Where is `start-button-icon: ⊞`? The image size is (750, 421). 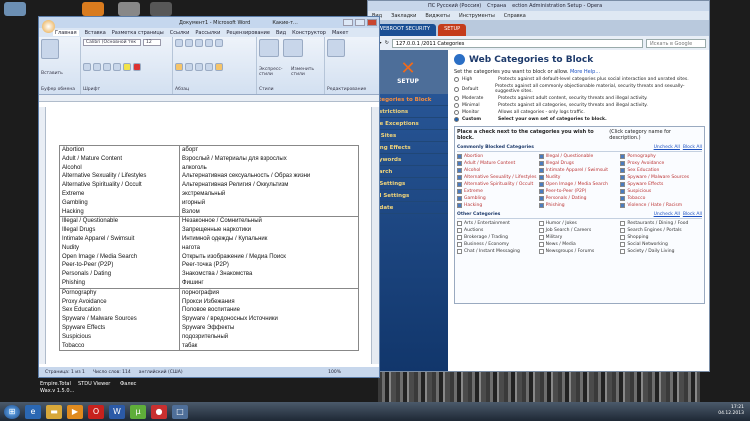
start-button-icon: ⊞ is located at coordinates (12, 411).